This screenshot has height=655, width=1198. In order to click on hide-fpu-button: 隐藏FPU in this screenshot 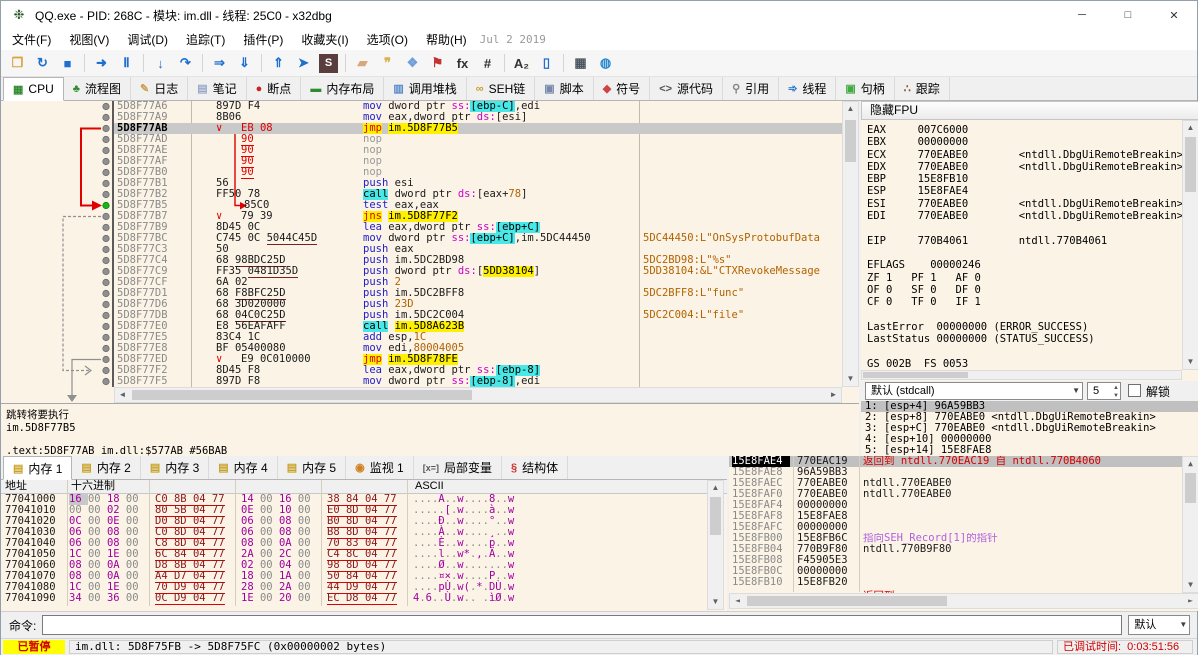, I will do `click(1029, 110)`.